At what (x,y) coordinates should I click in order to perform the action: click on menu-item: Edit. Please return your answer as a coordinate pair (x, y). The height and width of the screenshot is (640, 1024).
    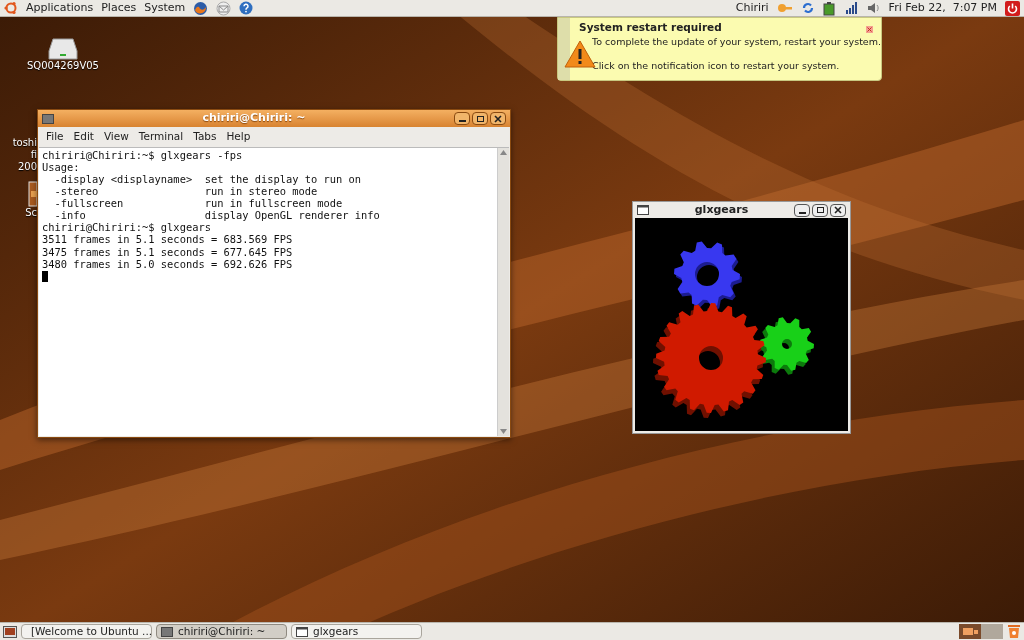
    Looking at the image, I should click on (83, 137).